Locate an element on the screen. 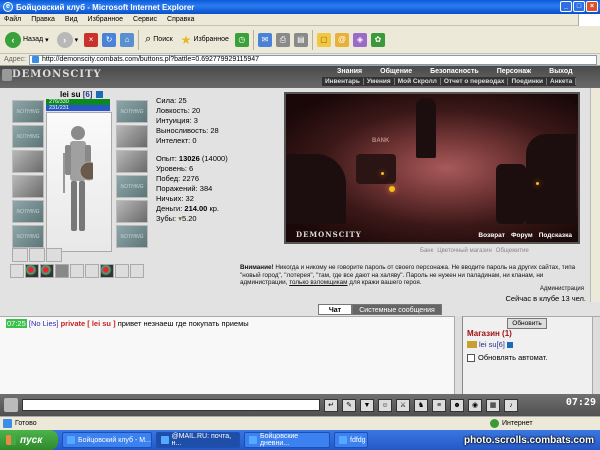 This screenshot has width=600, height=450. subnav-transfer-report: Отчет о переводах is located at coordinates (475, 81).